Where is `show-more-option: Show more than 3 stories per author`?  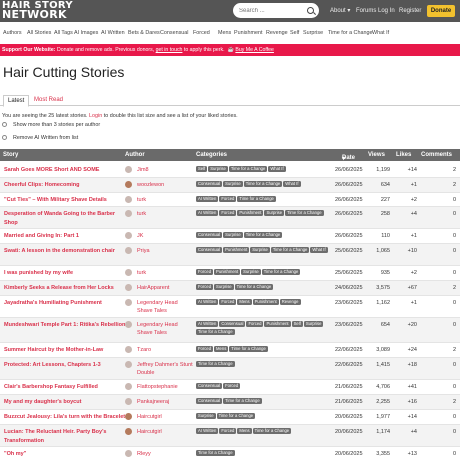
show-more-option: Show more than 3 stories per author is located at coordinates (51, 125).